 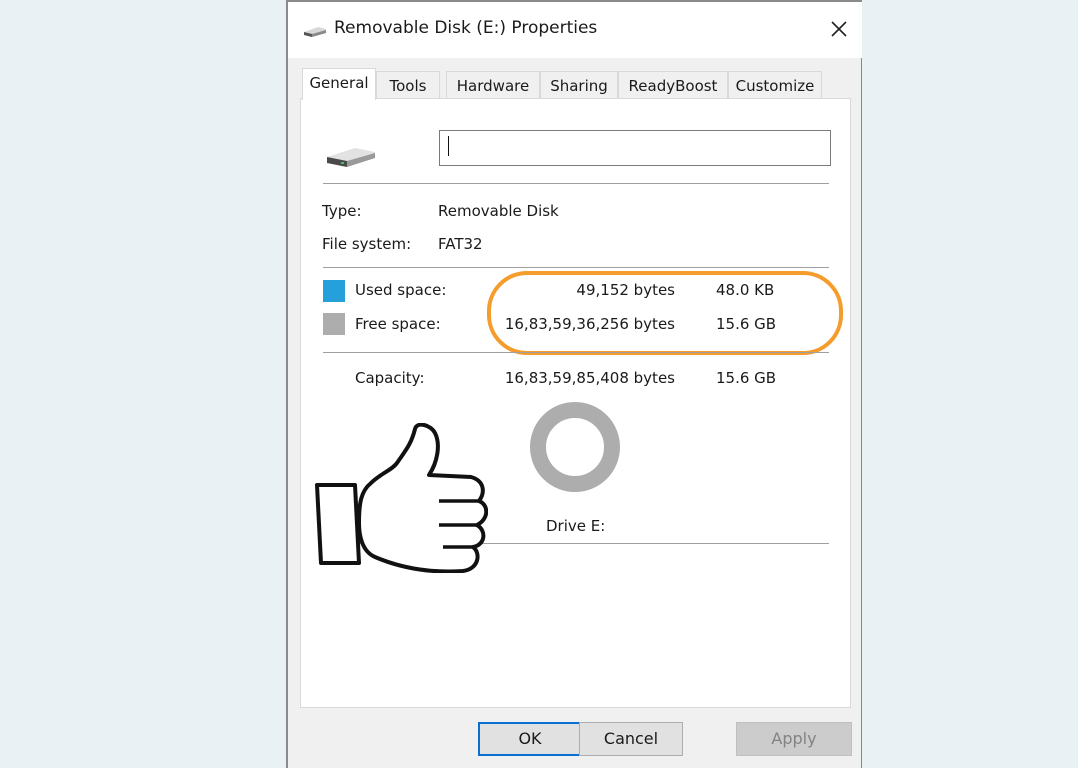 What do you see at coordinates (408, 85) in the screenshot?
I see `tab-tools: Tools` at bounding box center [408, 85].